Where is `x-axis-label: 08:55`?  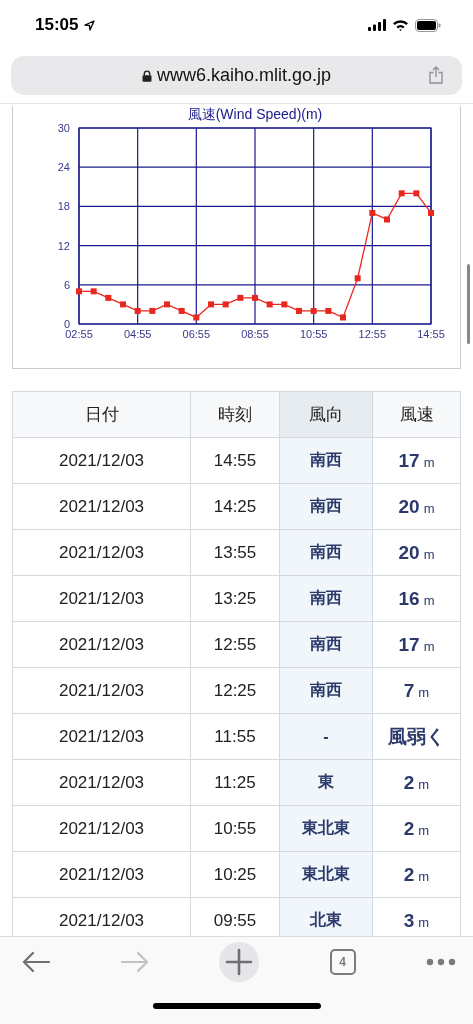 x-axis-label: 08:55 is located at coordinates (255, 334).